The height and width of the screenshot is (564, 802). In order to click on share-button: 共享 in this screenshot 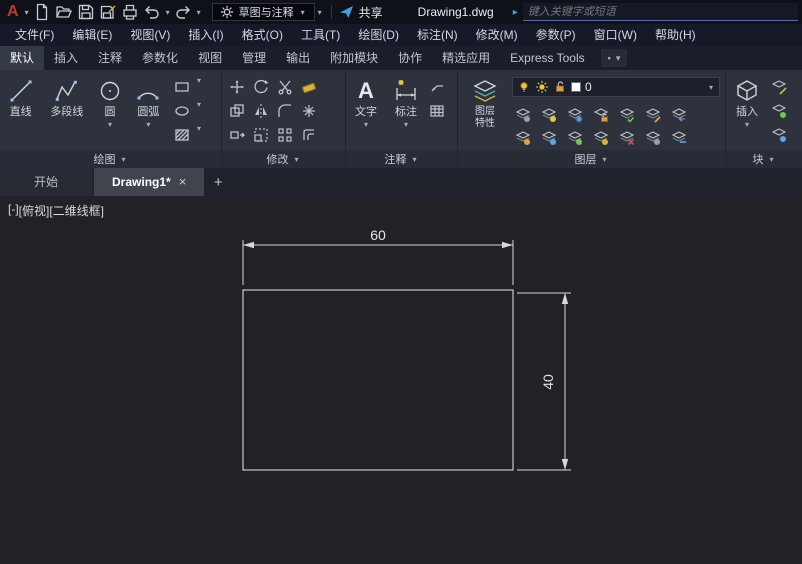, I will do `click(361, 12)`.